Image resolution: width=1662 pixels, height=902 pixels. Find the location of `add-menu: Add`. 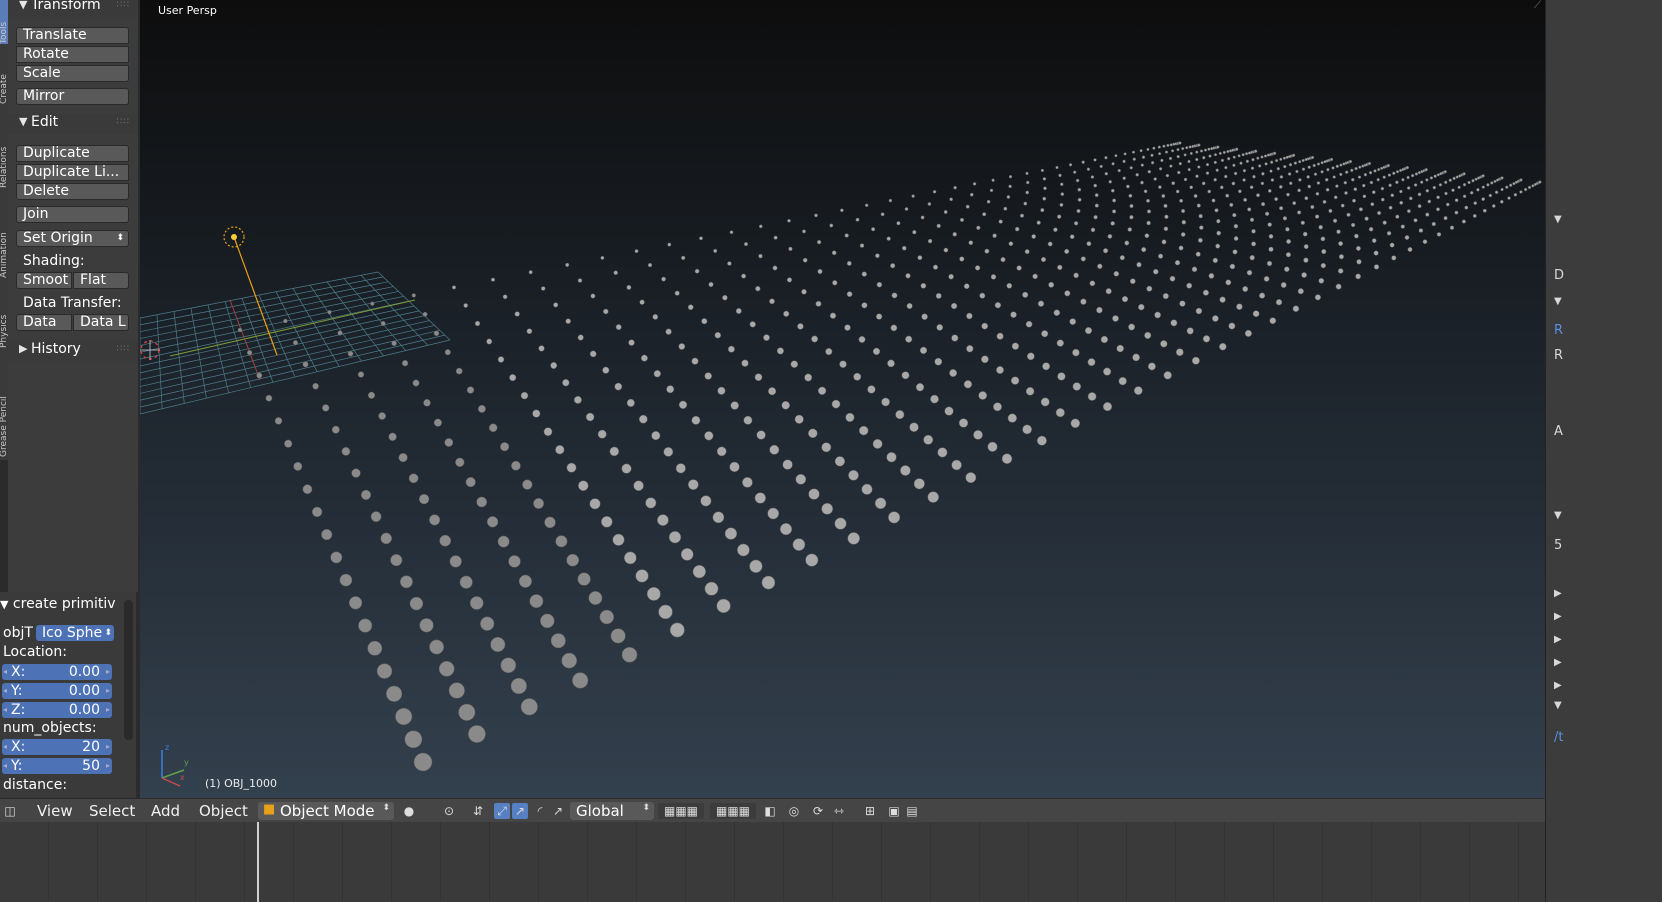

add-menu: Add is located at coordinates (165, 811).